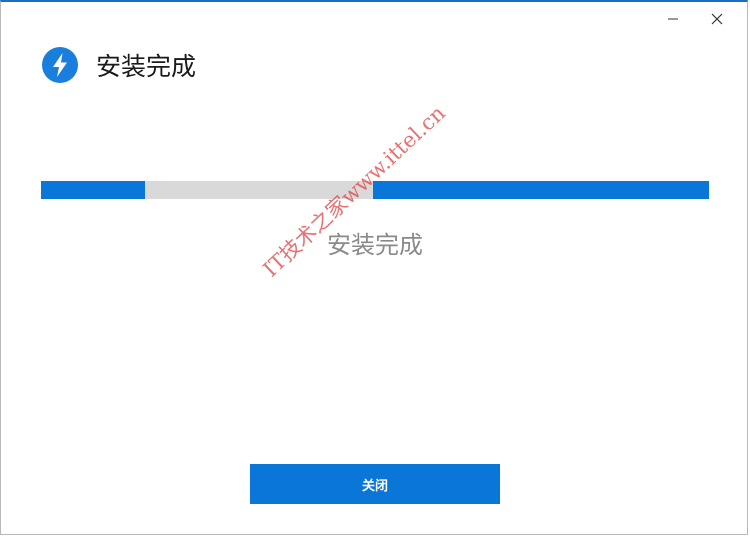 The width and height of the screenshot is (750, 537). What do you see at coordinates (375, 245) in the screenshot?
I see `status-text: 安装完成` at bounding box center [375, 245].